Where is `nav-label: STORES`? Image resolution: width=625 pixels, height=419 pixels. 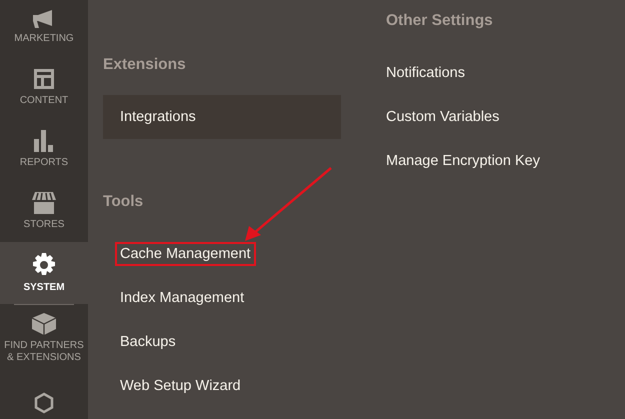
nav-label: STORES is located at coordinates (44, 224).